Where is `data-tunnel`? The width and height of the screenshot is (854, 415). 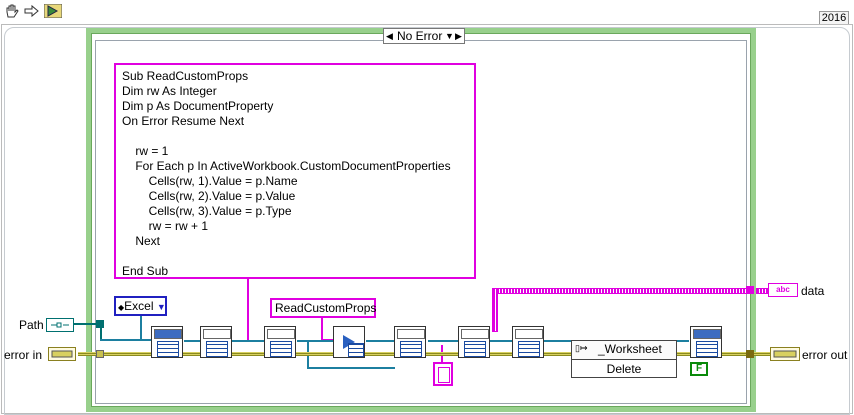
data-tunnel is located at coordinates (750, 290).